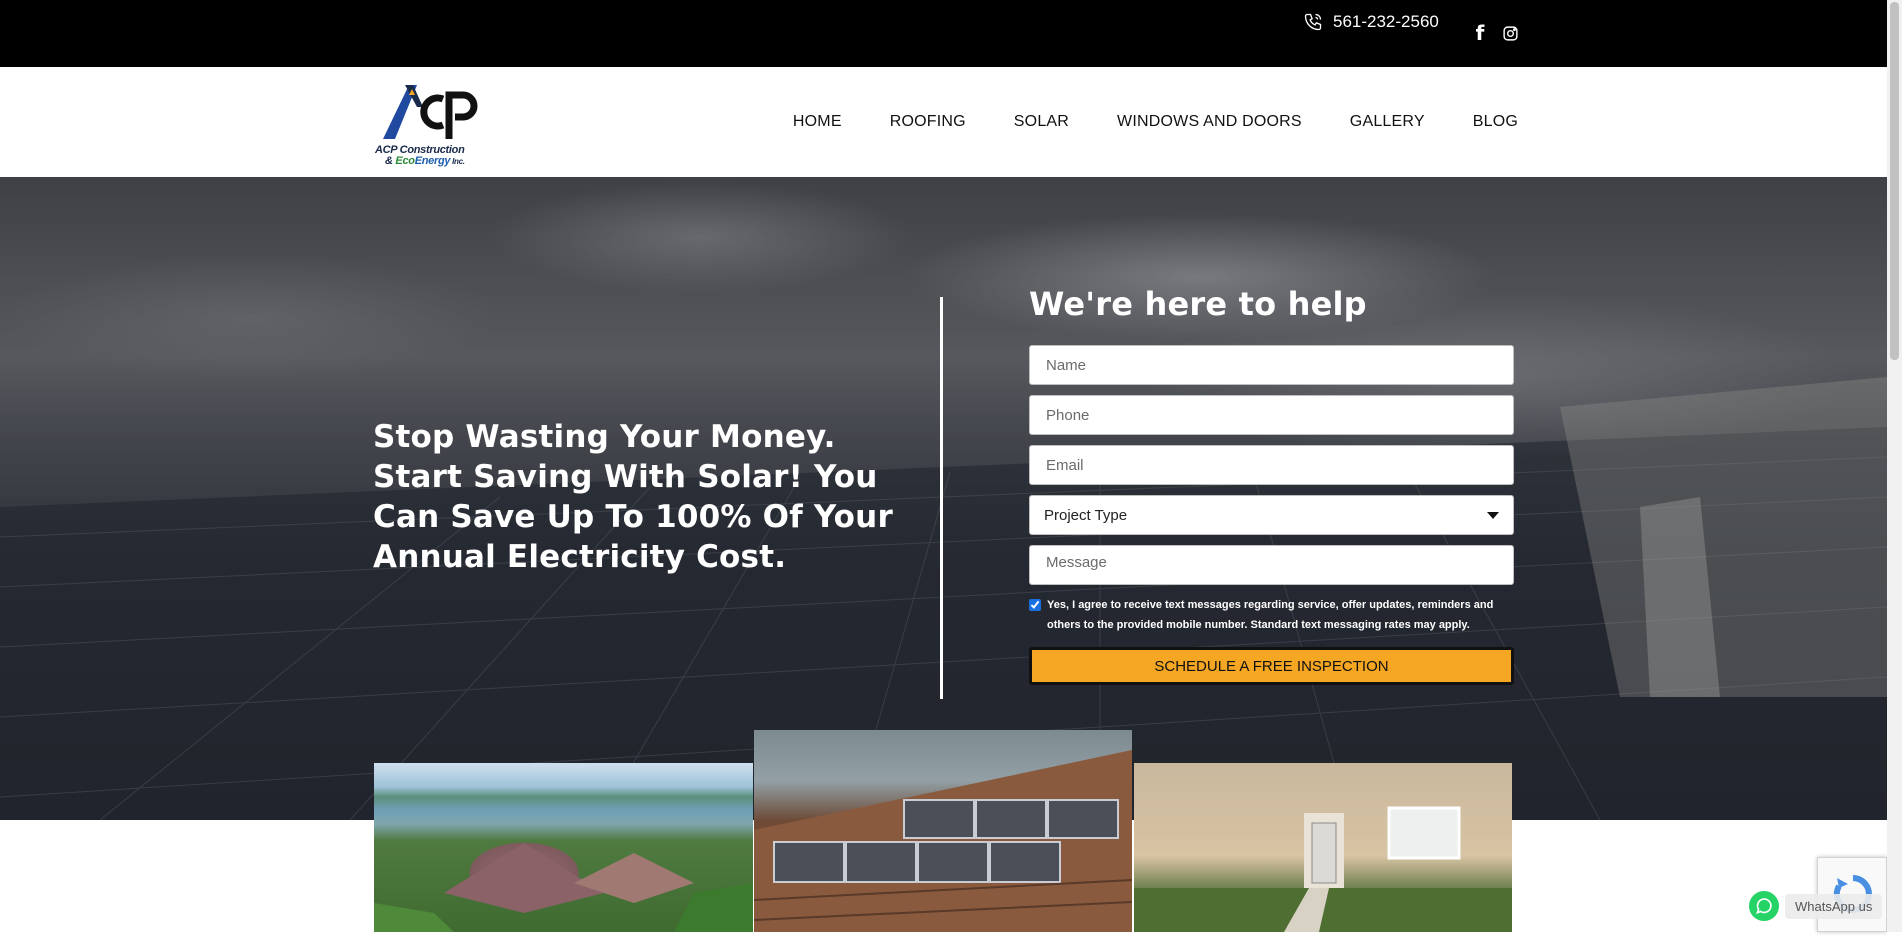  What do you see at coordinates (1041, 122) in the screenshot?
I see `nav-solar: SOLAR` at bounding box center [1041, 122].